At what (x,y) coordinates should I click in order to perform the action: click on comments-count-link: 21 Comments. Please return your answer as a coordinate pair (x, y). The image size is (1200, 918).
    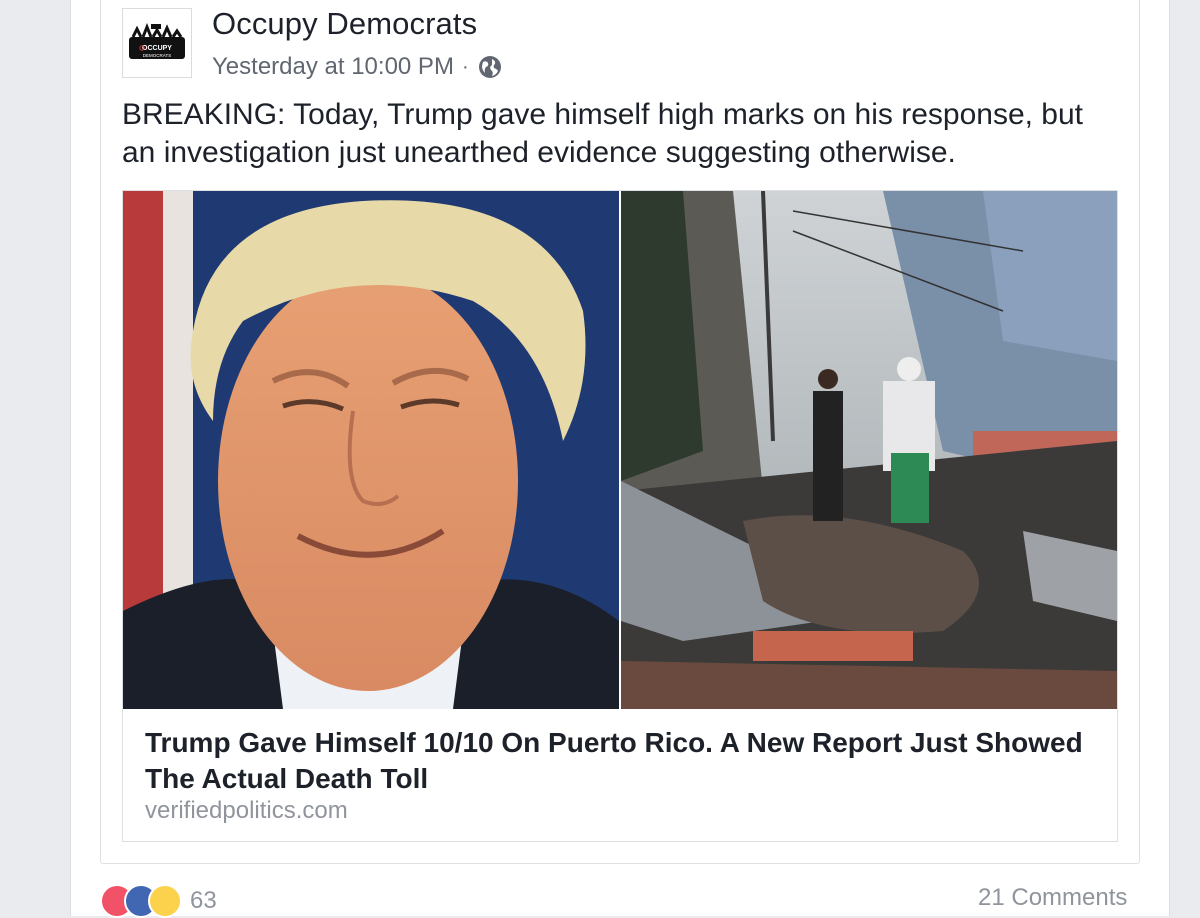
    Looking at the image, I should click on (1052, 898).